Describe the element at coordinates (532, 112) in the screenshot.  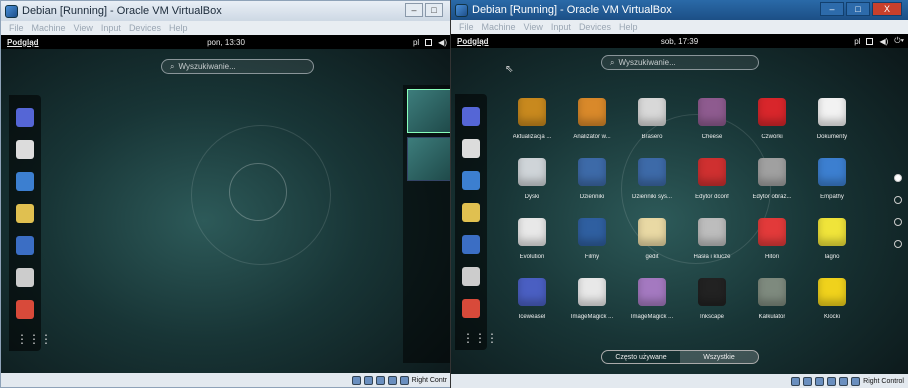
I see `software-update-icon` at that location.